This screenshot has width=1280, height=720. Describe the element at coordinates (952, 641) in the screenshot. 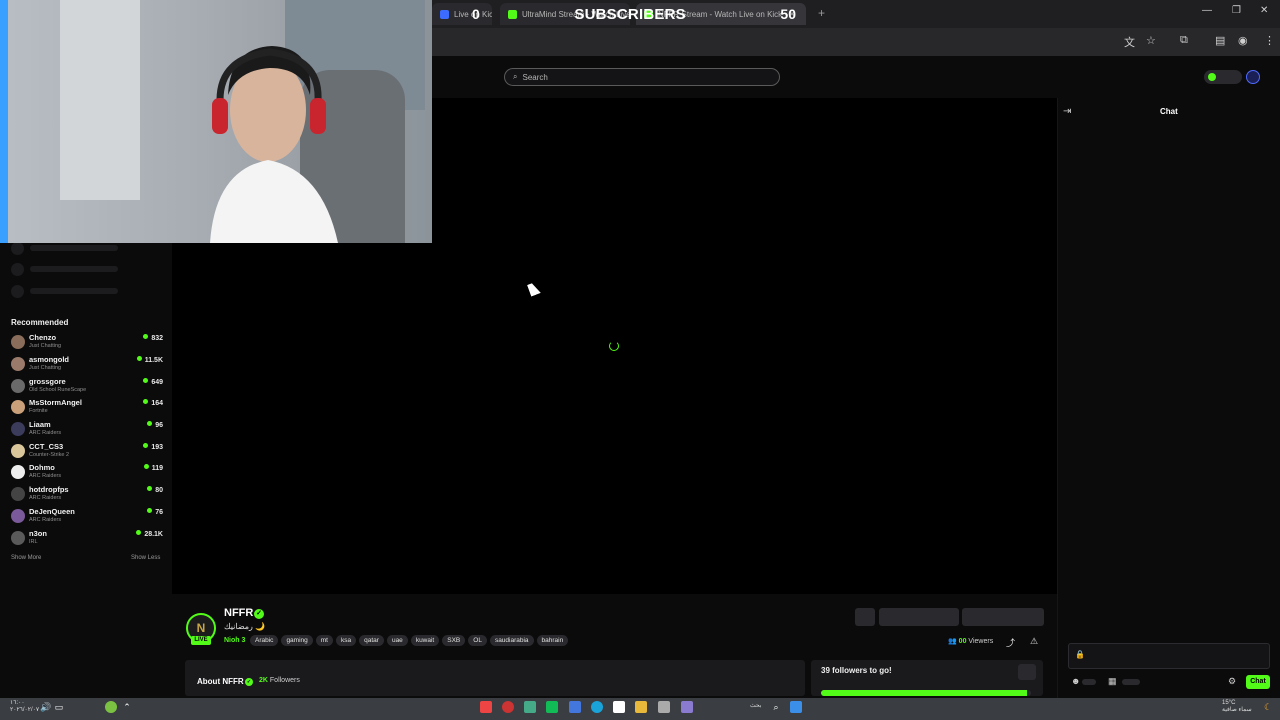

I see `viewers-icon: 👥` at that location.